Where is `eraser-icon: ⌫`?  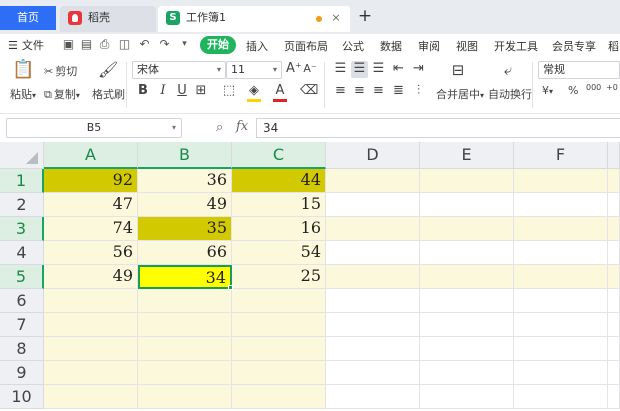 eraser-icon: ⌫ is located at coordinates (309, 91).